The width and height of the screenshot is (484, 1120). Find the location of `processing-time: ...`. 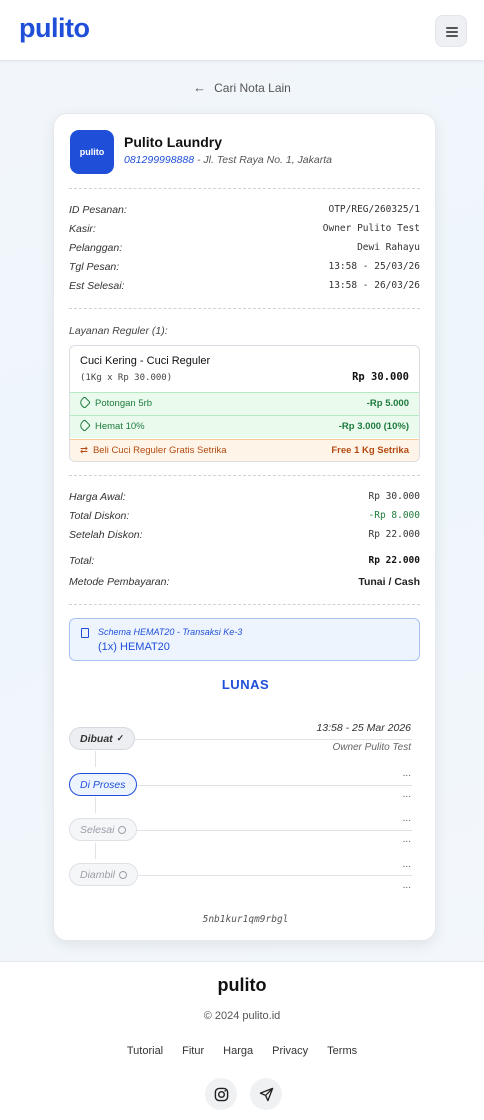

processing-time: ... is located at coordinates (406, 773).